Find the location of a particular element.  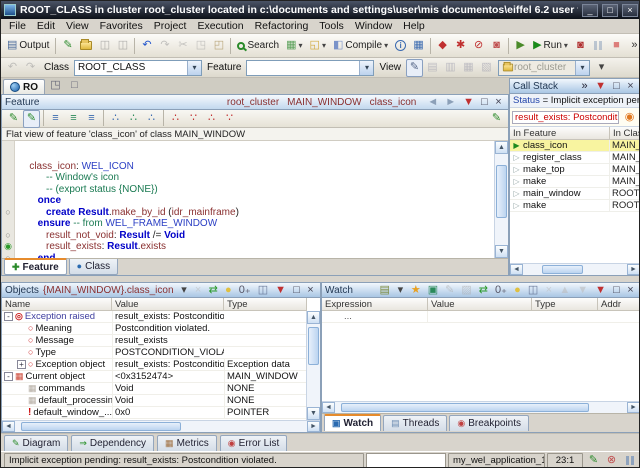

compile-button-dropdown: ▾ is located at coordinates (386, 45).